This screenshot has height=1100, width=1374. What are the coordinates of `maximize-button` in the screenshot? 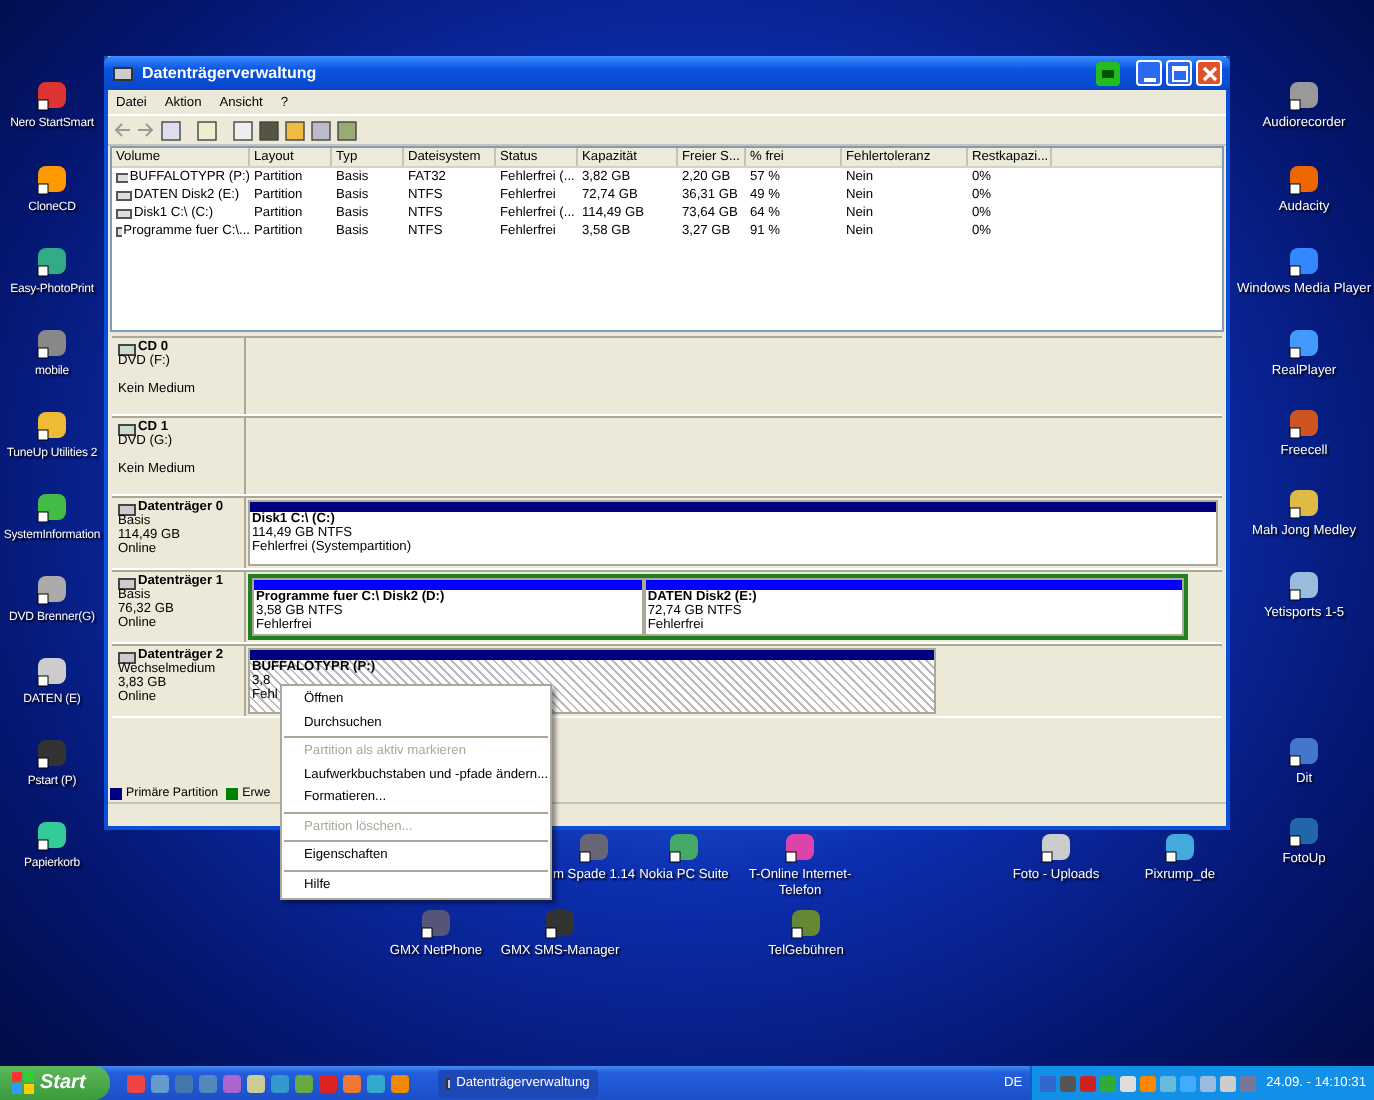 It's located at (1179, 73).